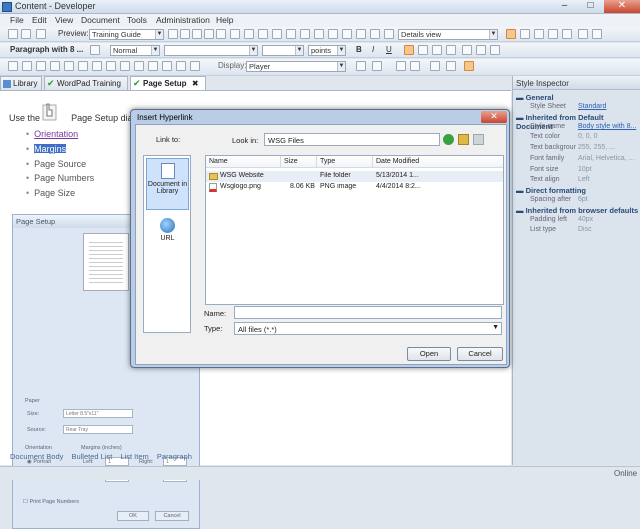  I want to click on close-button: ✕, so click(622, 6).